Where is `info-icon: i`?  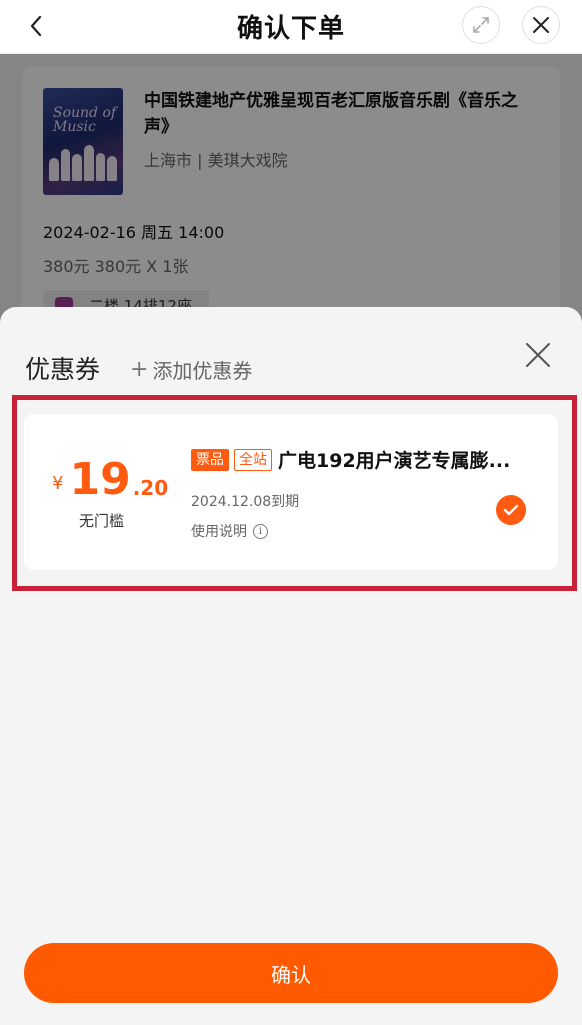
info-icon: i is located at coordinates (260, 531).